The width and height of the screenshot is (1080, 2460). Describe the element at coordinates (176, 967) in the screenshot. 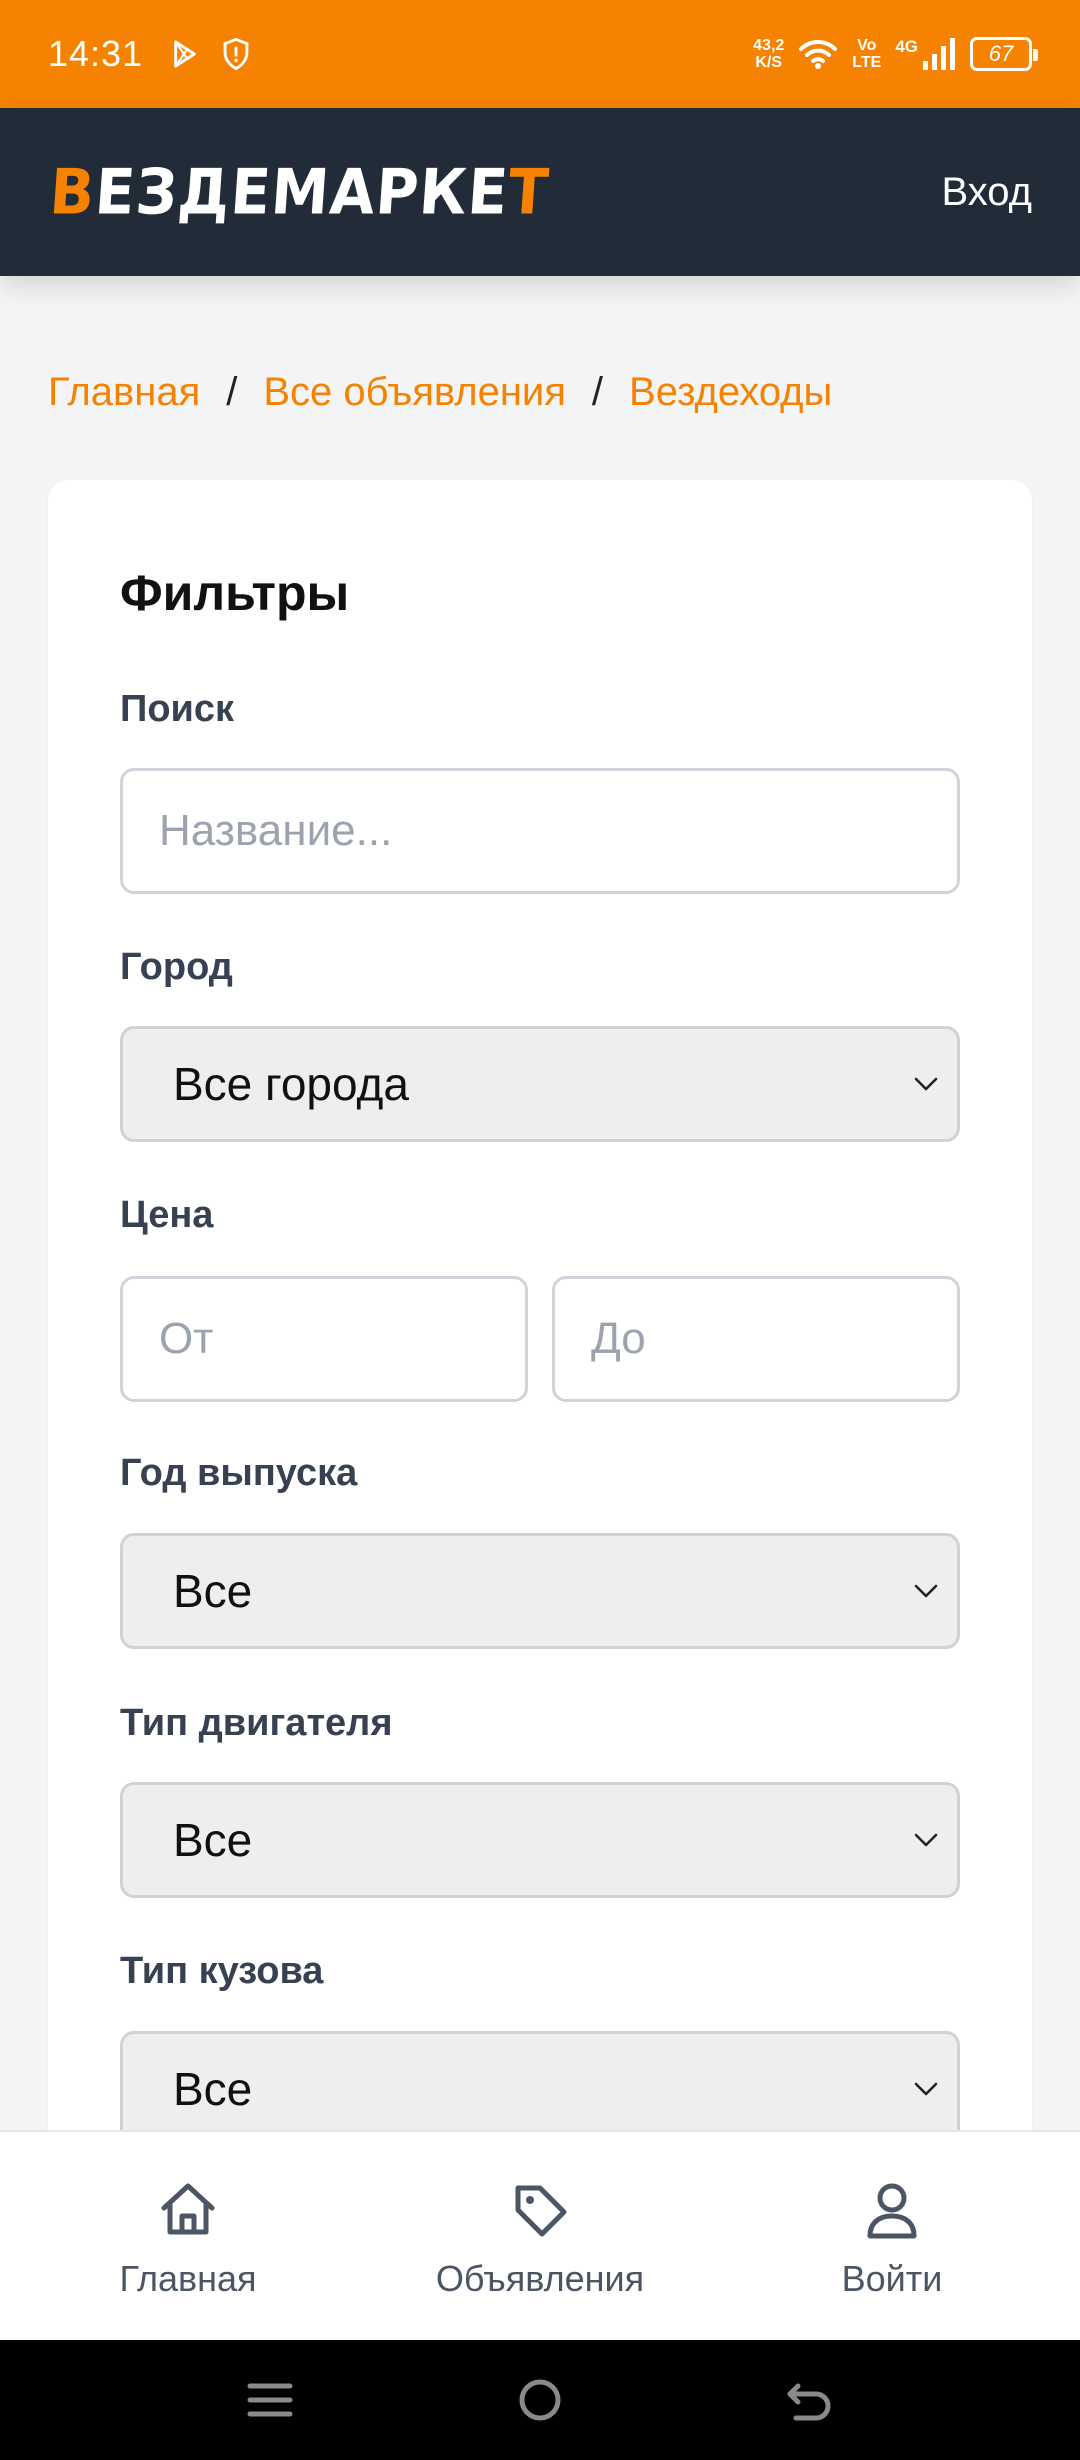

I see `city-label: Город` at that location.